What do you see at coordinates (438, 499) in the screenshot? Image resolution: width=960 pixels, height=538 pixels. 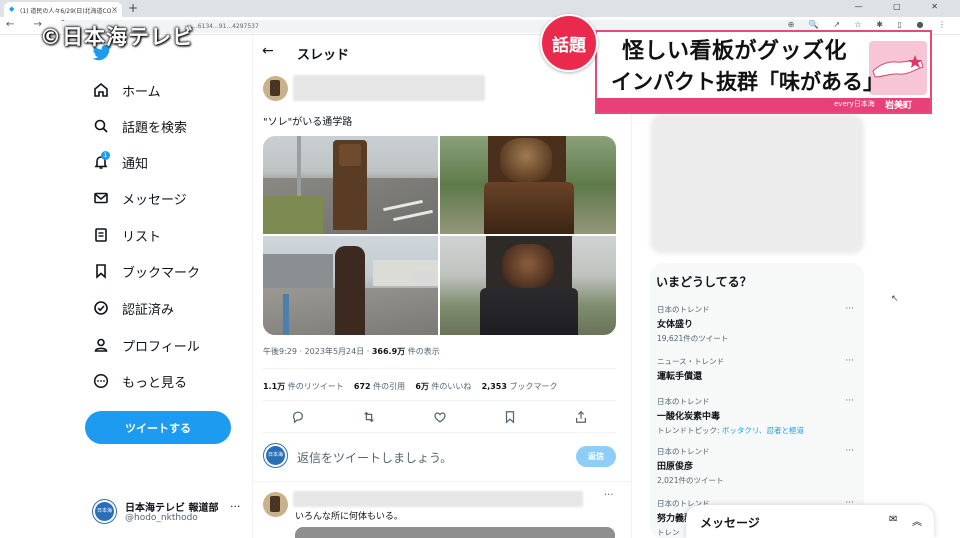 I see `blurred-reply-author` at bounding box center [438, 499].